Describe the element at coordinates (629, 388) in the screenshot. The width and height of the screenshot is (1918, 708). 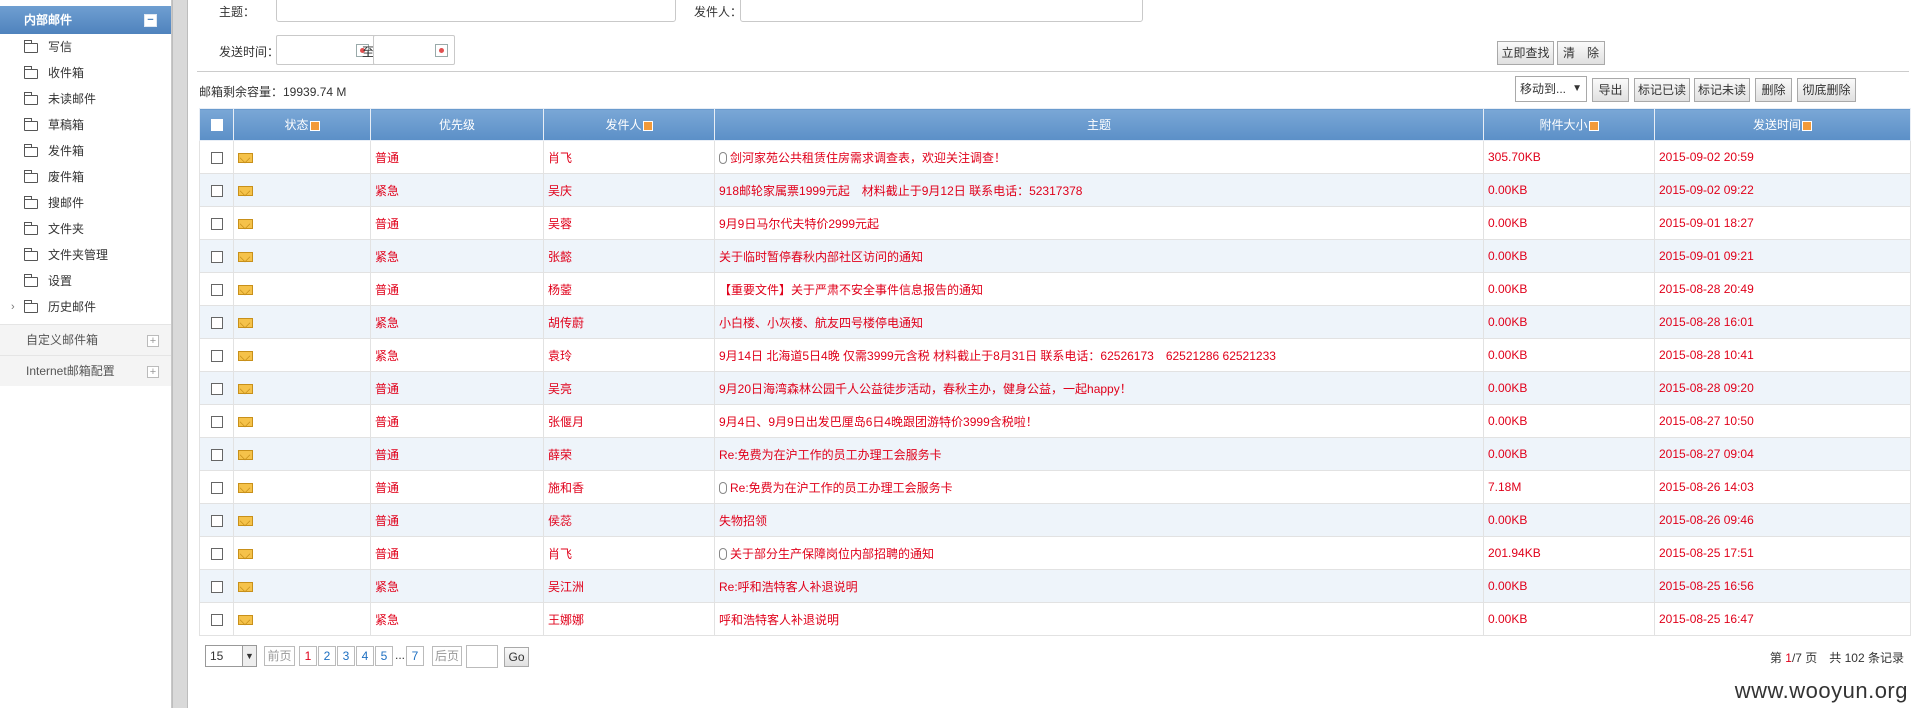
I see `sender-cell: 吴亮` at that location.